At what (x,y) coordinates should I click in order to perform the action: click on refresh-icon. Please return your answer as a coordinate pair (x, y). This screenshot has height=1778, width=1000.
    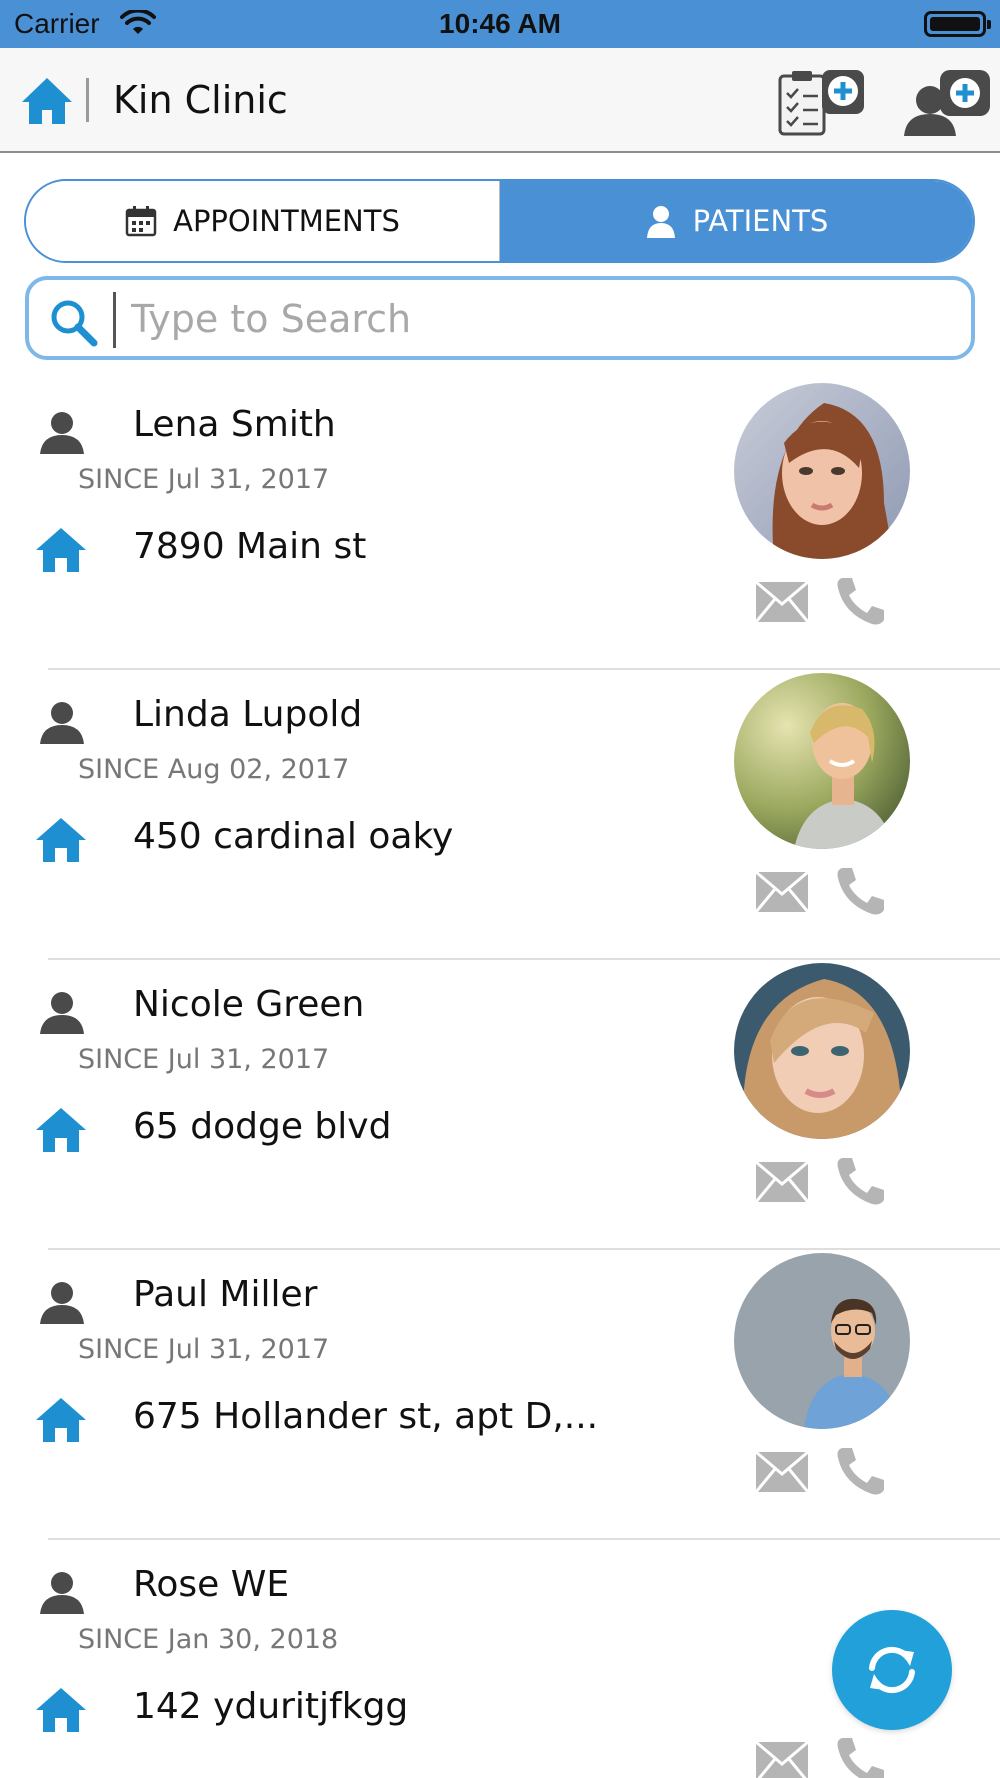
    Looking at the image, I should click on (892, 1670).